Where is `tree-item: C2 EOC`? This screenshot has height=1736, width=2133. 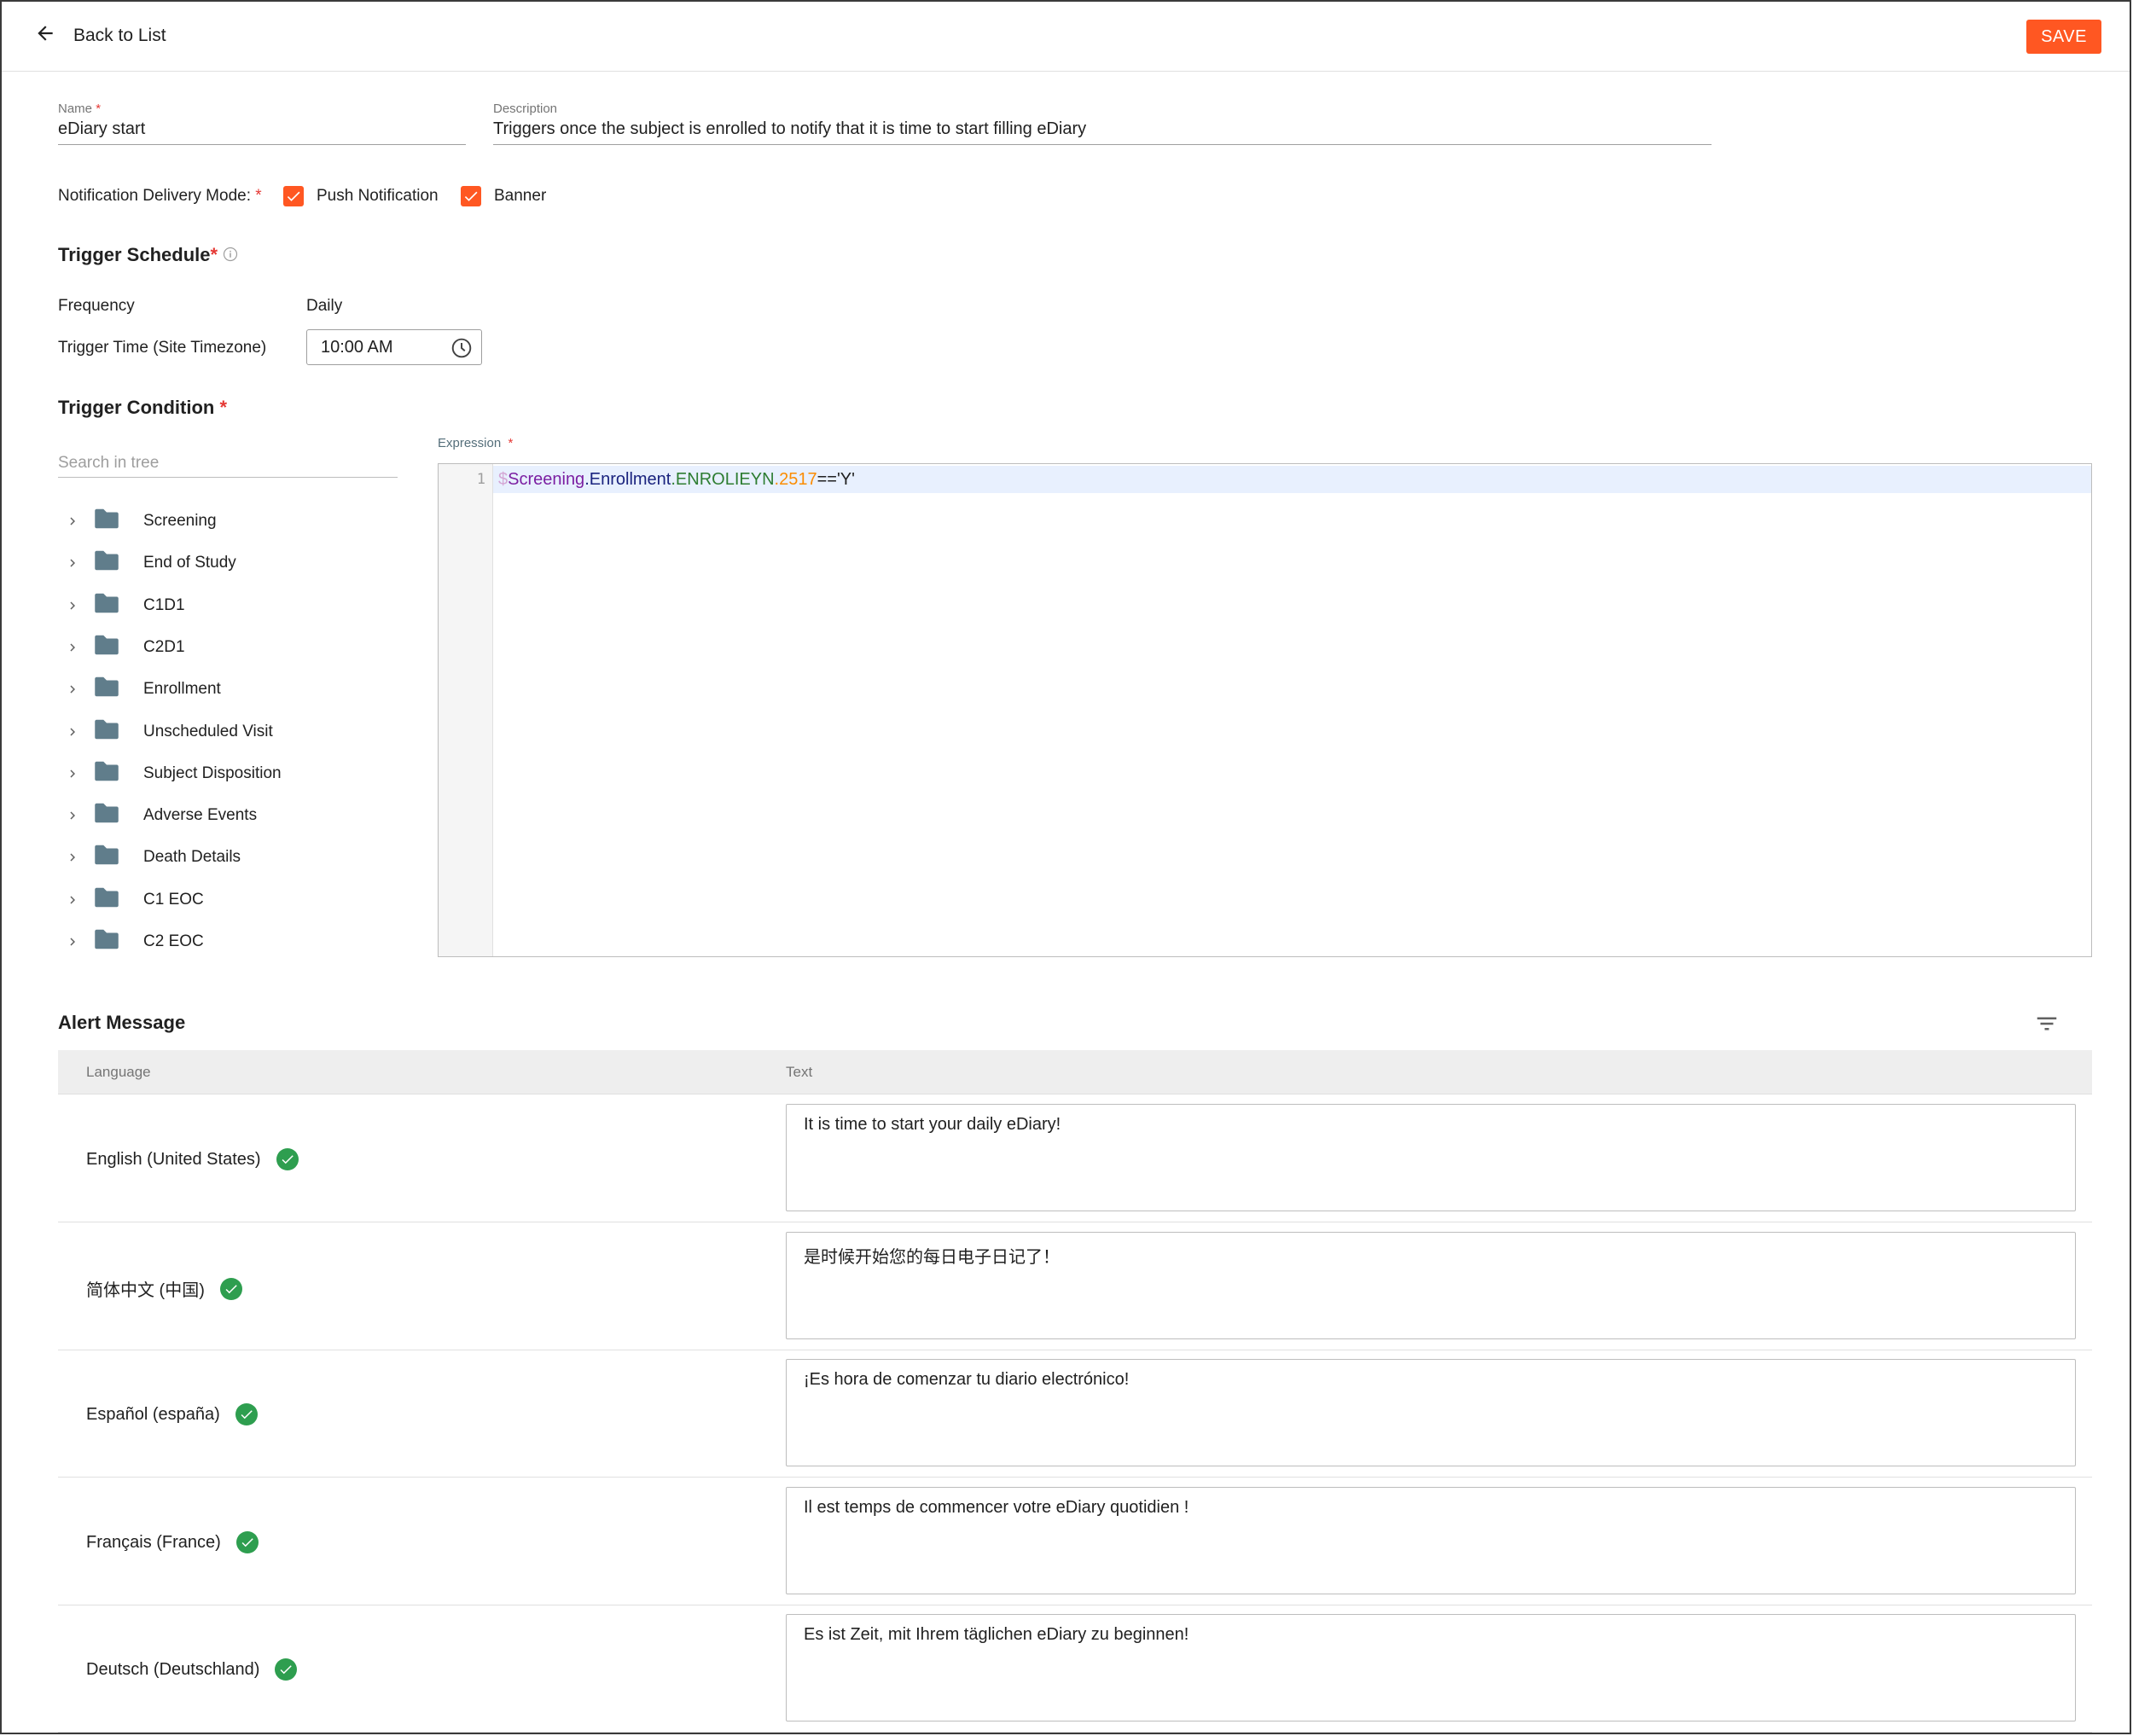
tree-item: C2 EOC is located at coordinates (211, 942).